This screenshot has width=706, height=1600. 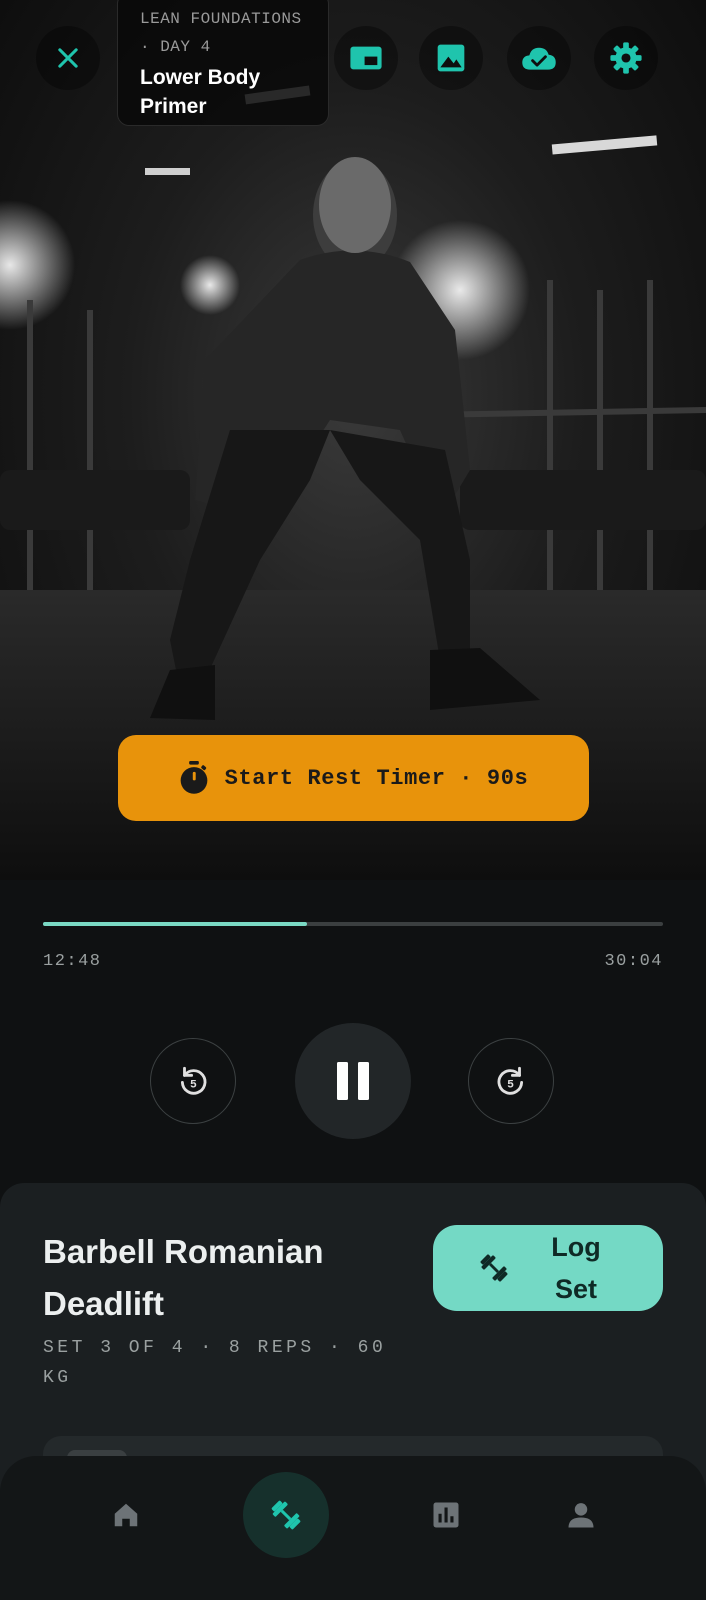 I want to click on playback-progress-fill, so click(x=175, y=924).